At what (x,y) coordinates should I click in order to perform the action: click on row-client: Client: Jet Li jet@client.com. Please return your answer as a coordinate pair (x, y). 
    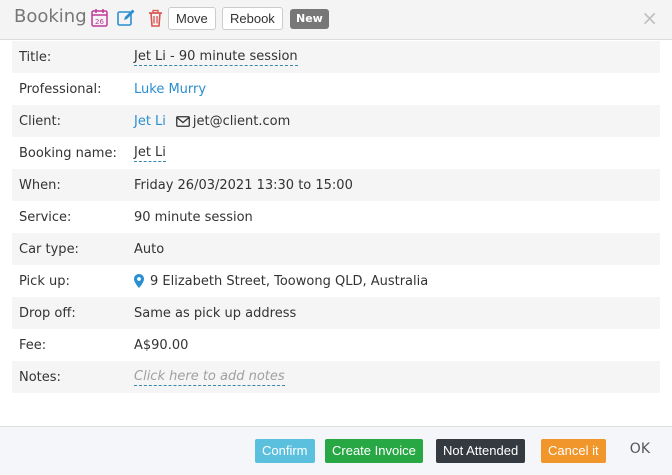
    Looking at the image, I should click on (336, 121).